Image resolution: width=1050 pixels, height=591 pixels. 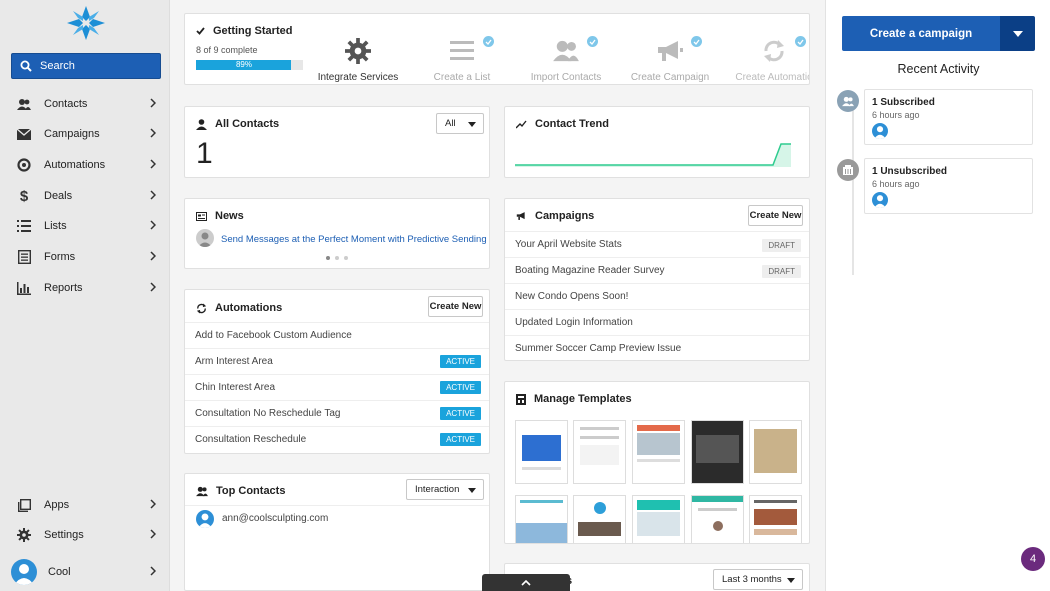 I want to click on manage-templates-card: Manage Templates, so click(x=657, y=462).